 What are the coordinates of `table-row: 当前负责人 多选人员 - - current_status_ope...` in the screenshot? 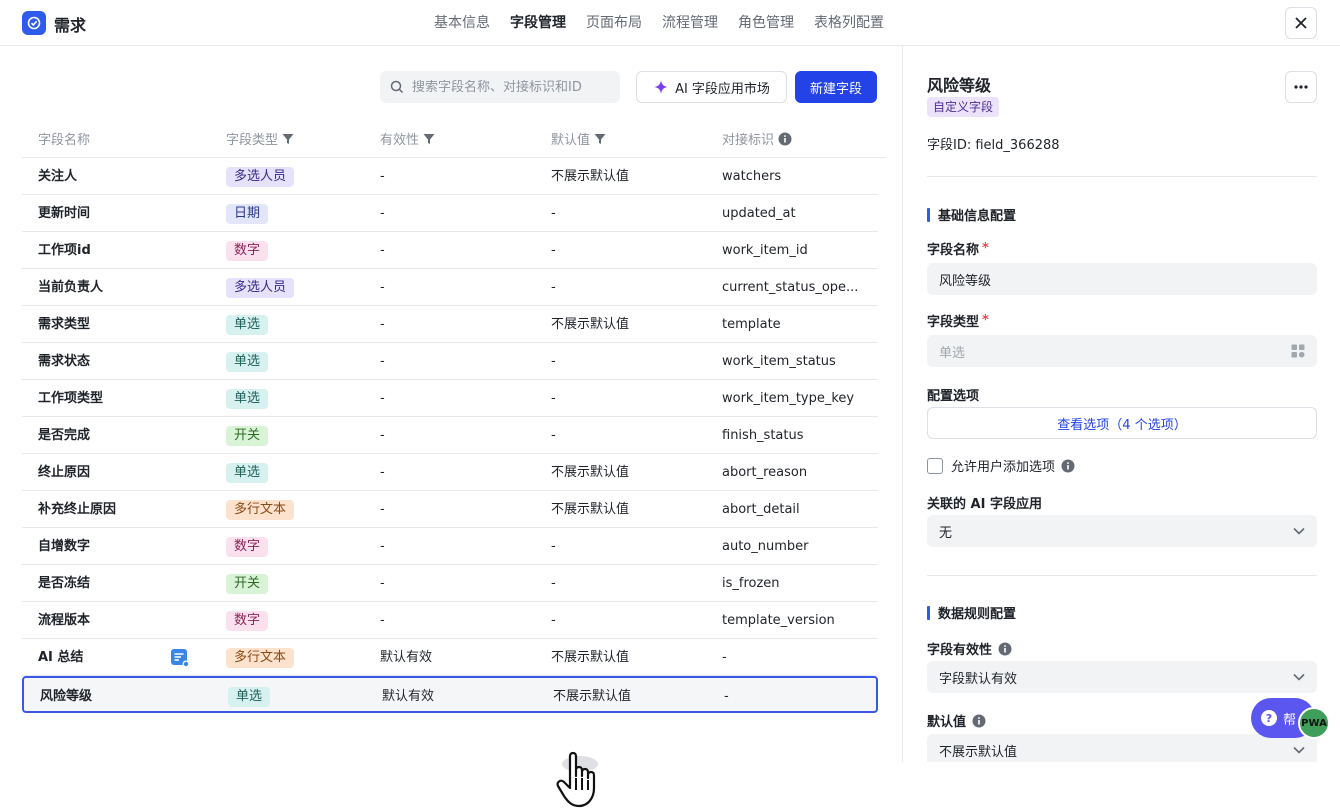 It's located at (450, 287).